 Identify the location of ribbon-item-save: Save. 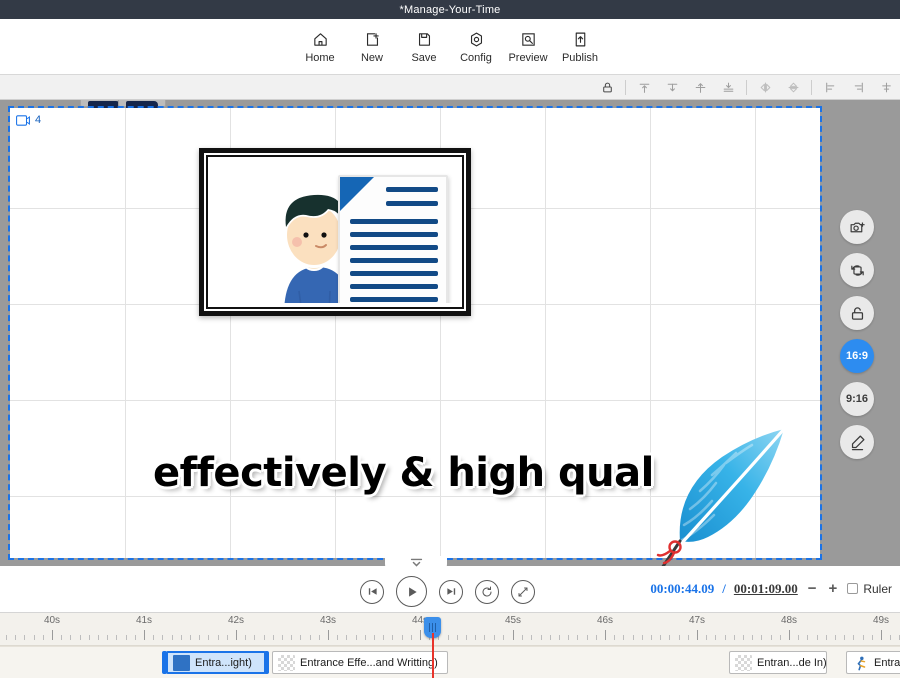
(424, 47).